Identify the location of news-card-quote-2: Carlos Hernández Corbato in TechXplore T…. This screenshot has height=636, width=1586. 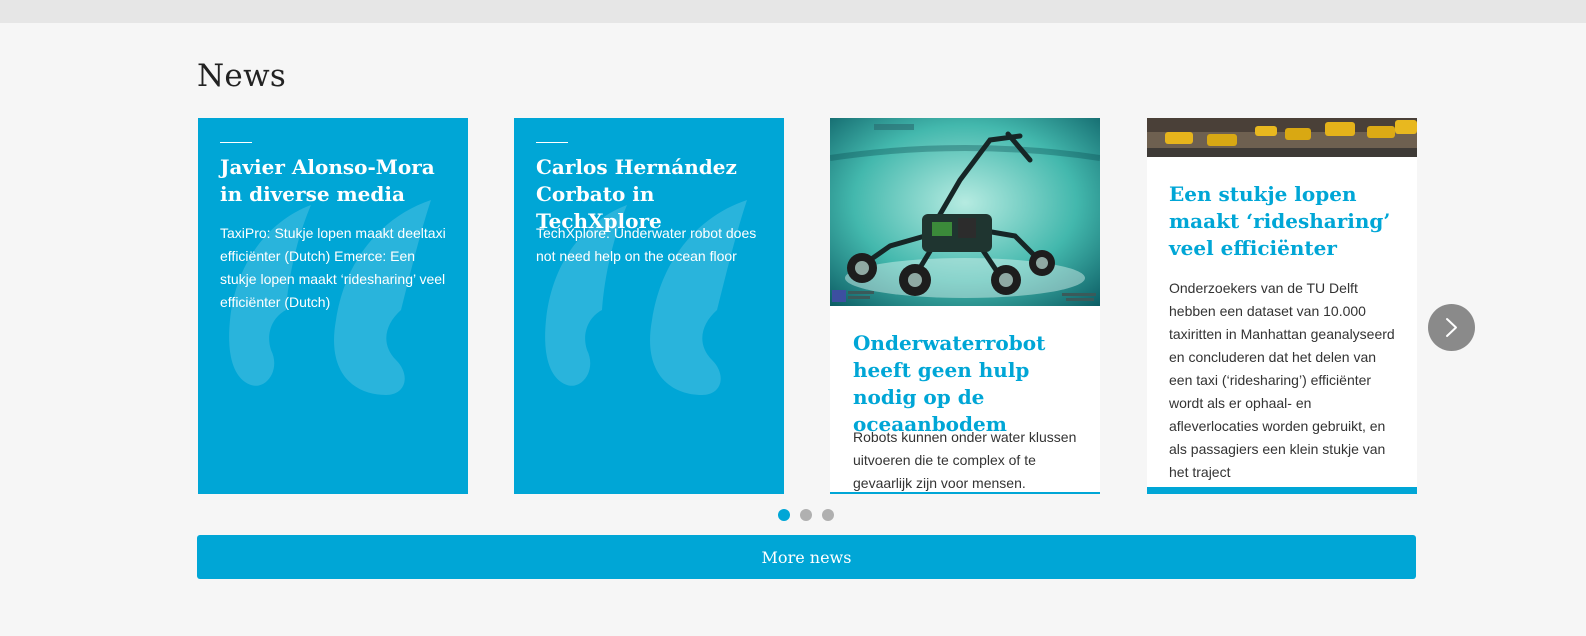
(649, 306).